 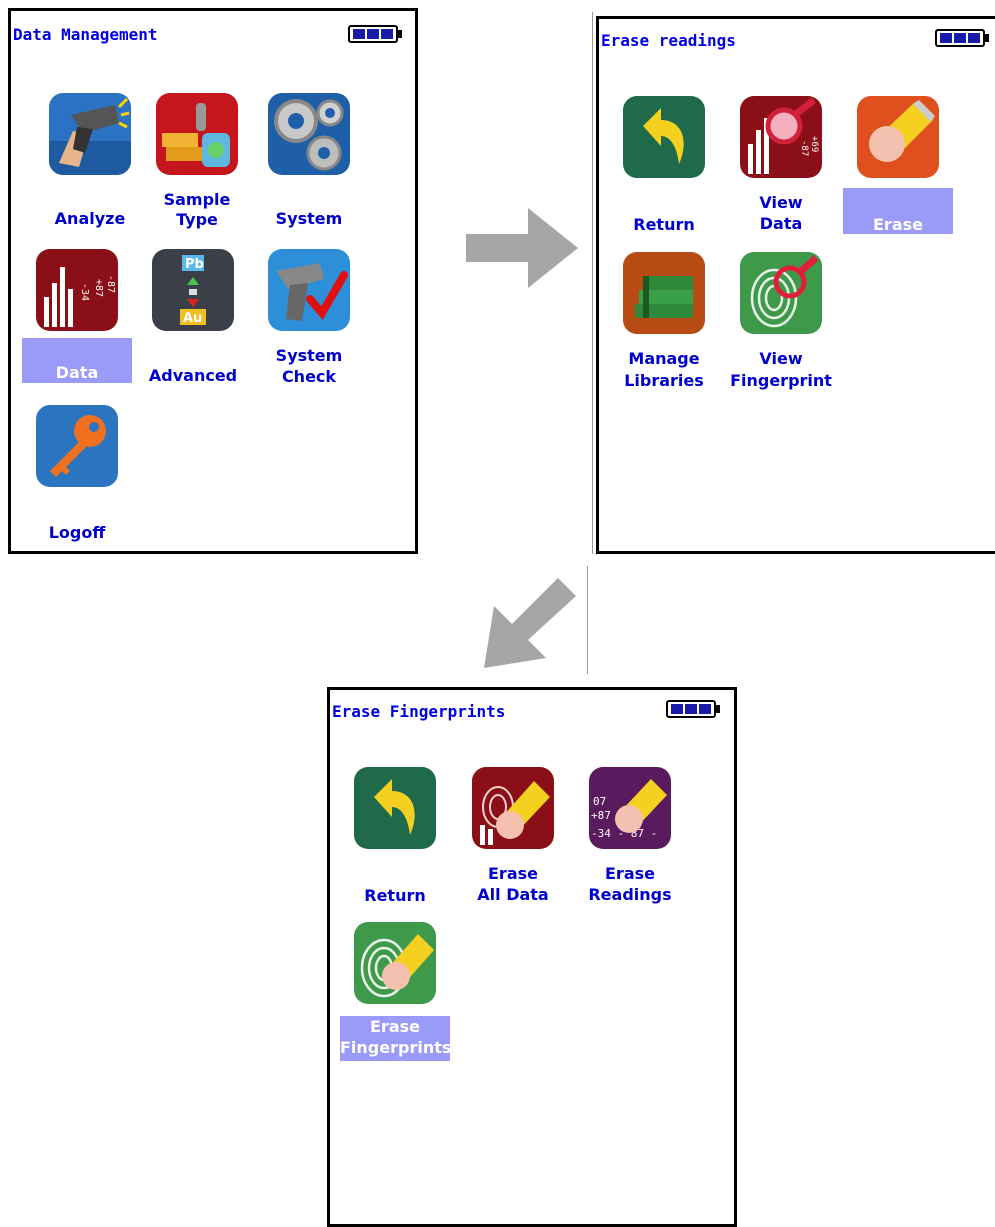 I want to click on tile-view-fingerprint: View Fingerprint, so click(x=781, y=322).